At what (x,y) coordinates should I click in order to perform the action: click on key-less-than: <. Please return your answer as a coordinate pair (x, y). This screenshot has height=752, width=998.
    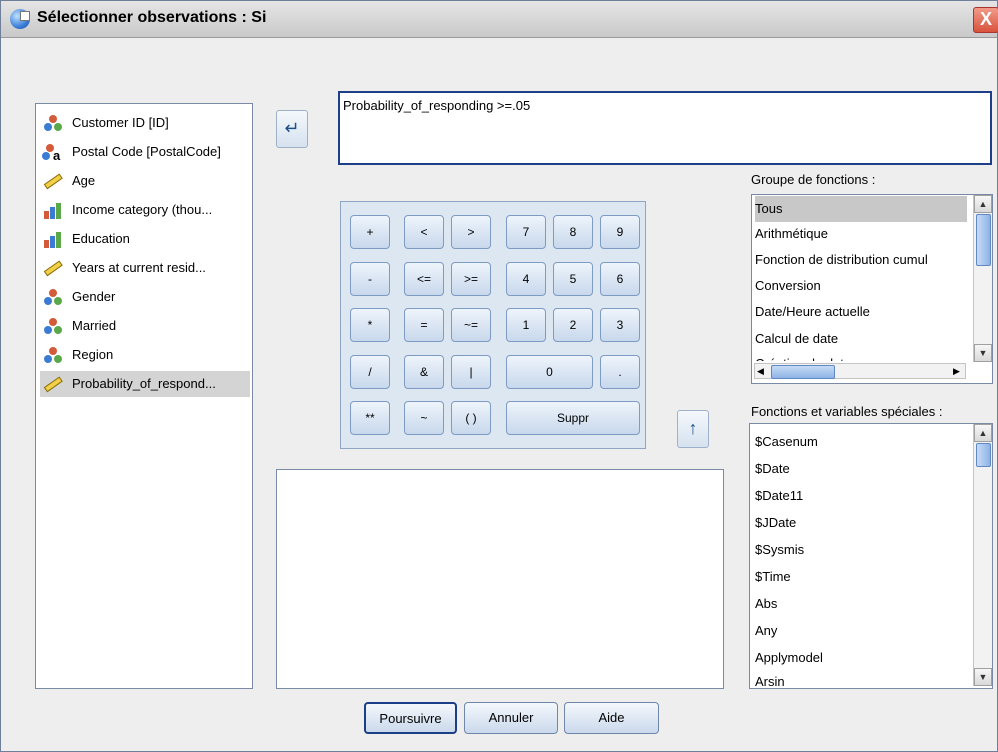
    Looking at the image, I should click on (424, 232).